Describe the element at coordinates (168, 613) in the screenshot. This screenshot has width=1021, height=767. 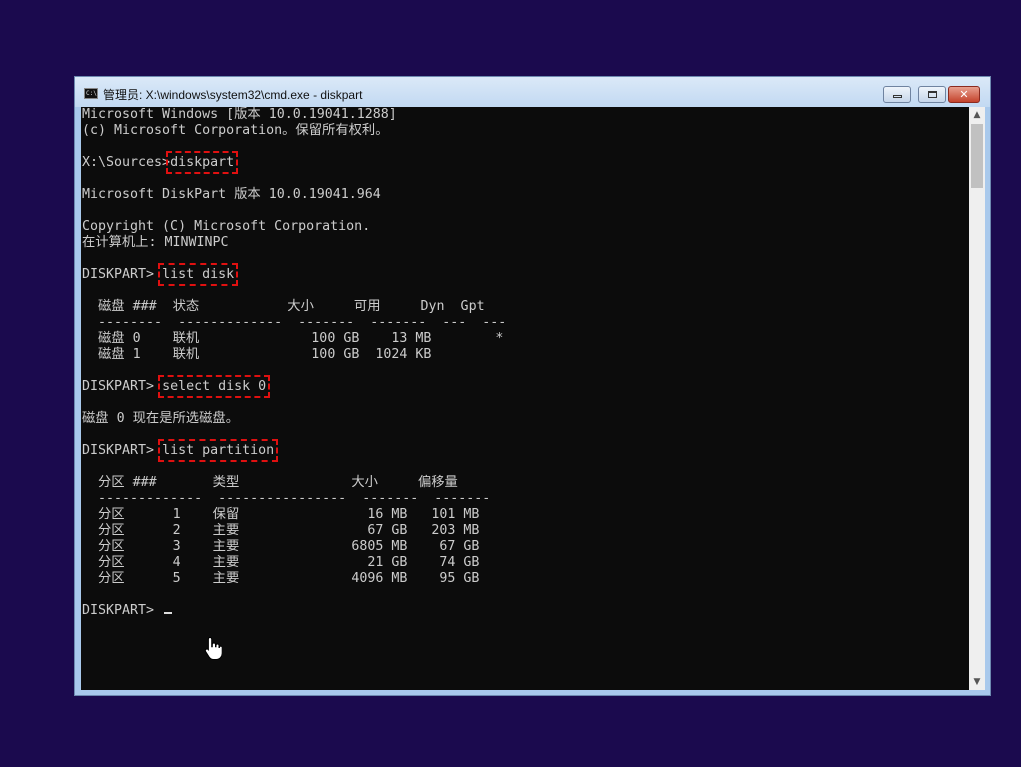
I see `text-caret` at that location.